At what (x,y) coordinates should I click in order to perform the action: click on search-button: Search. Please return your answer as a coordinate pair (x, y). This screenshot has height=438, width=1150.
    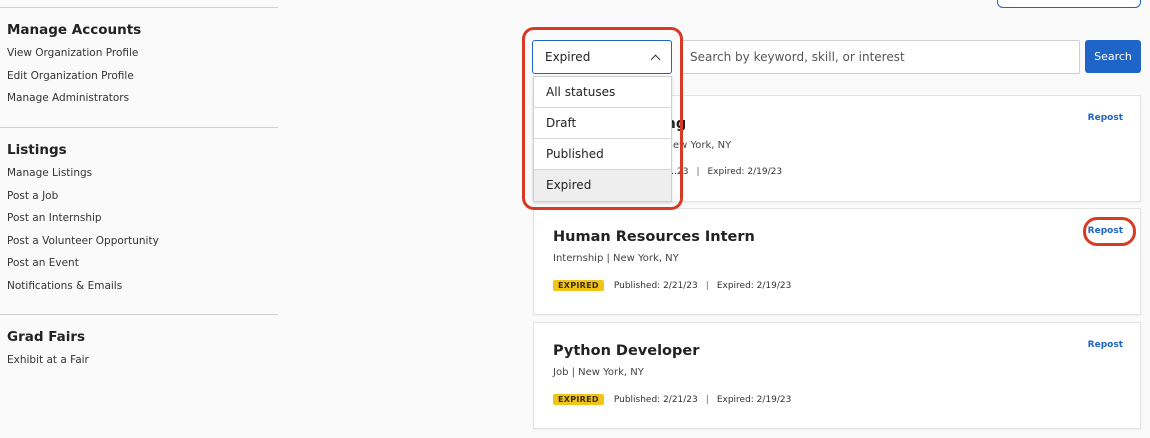
    Looking at the image, I should click on (1113, 56).